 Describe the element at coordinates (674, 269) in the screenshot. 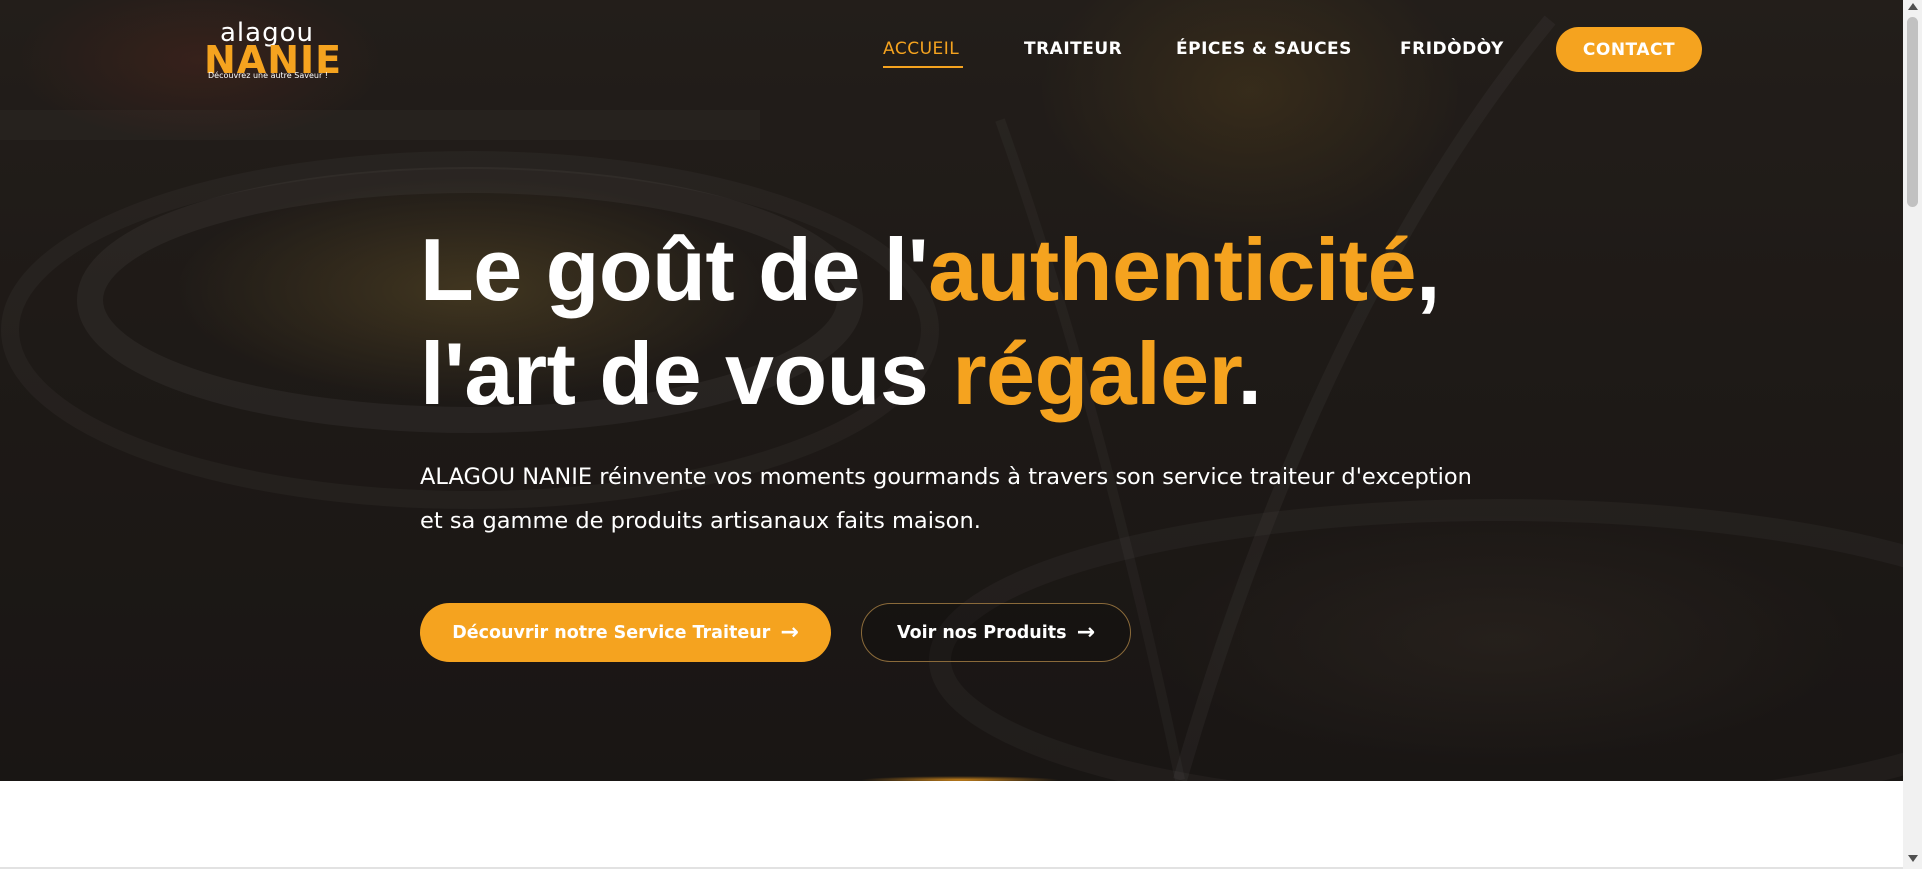

I see `headline-part1: Le goût de l'` at that location.